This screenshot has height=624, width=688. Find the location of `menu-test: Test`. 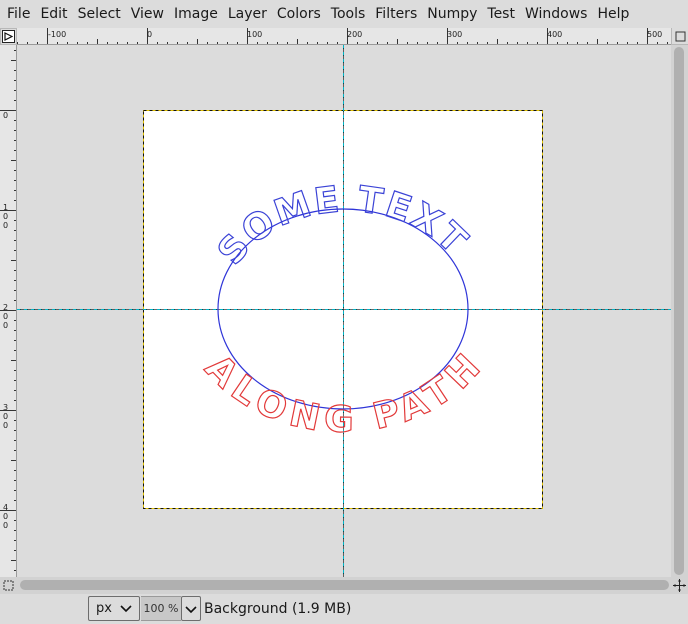

menu-test: Test is located at coordinates (501, 14).